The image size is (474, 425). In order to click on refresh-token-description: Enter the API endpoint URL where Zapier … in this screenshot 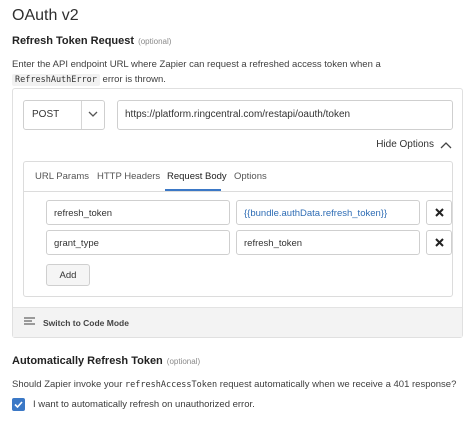, I will do `click(237, 72)`.